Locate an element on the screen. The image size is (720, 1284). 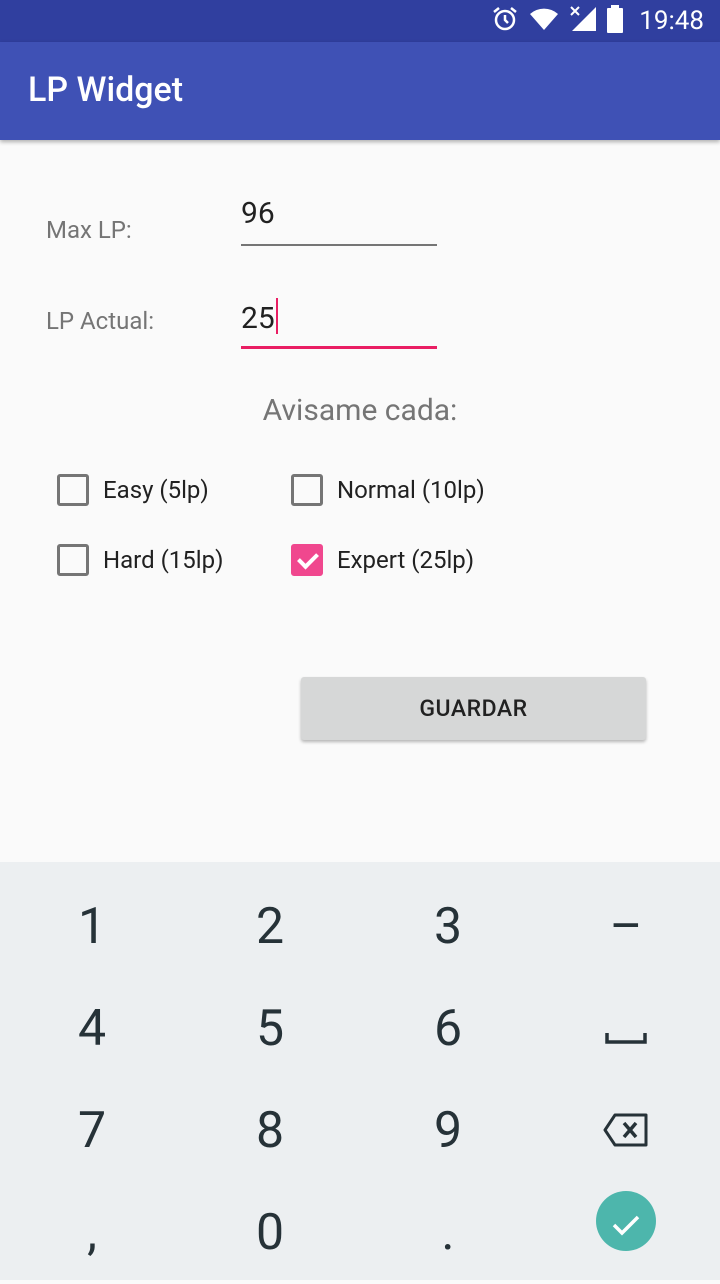
checkbox-normal: Normal (10lp) is located at coordinates (388, 490).